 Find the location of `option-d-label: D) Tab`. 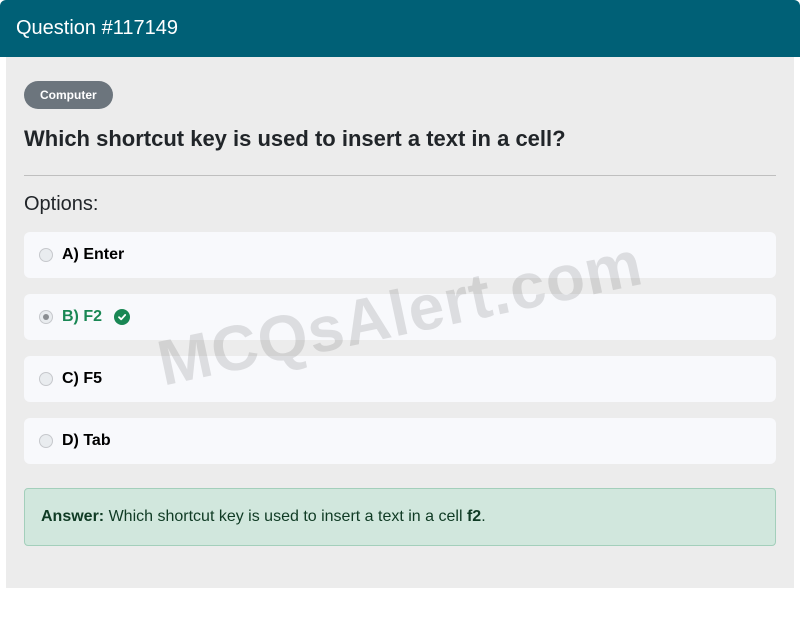

option-d-label: D) Tab is located at coordinates (86, 440).